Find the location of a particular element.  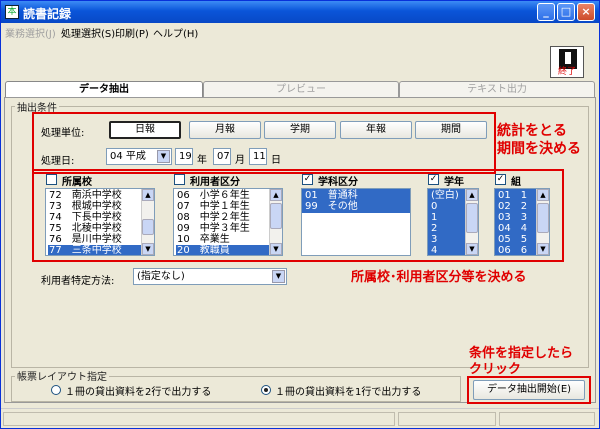

list-item: 01 1 is located at coordinates (512, 195).